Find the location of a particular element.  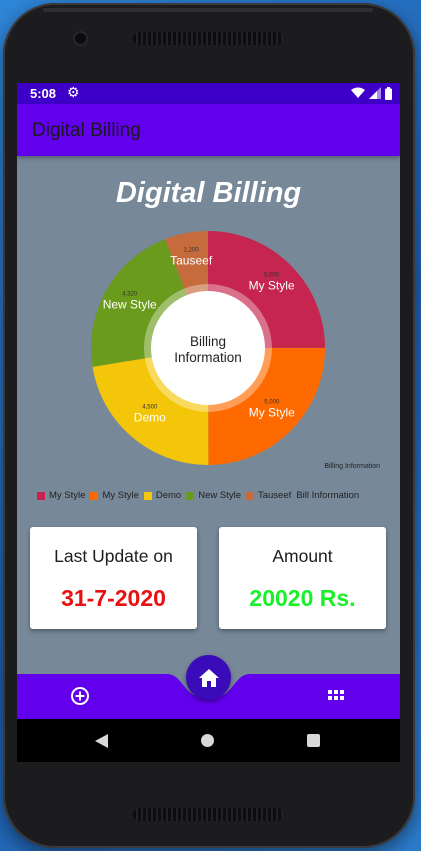

legend-item: New Style is located at coordinates (213, 495).